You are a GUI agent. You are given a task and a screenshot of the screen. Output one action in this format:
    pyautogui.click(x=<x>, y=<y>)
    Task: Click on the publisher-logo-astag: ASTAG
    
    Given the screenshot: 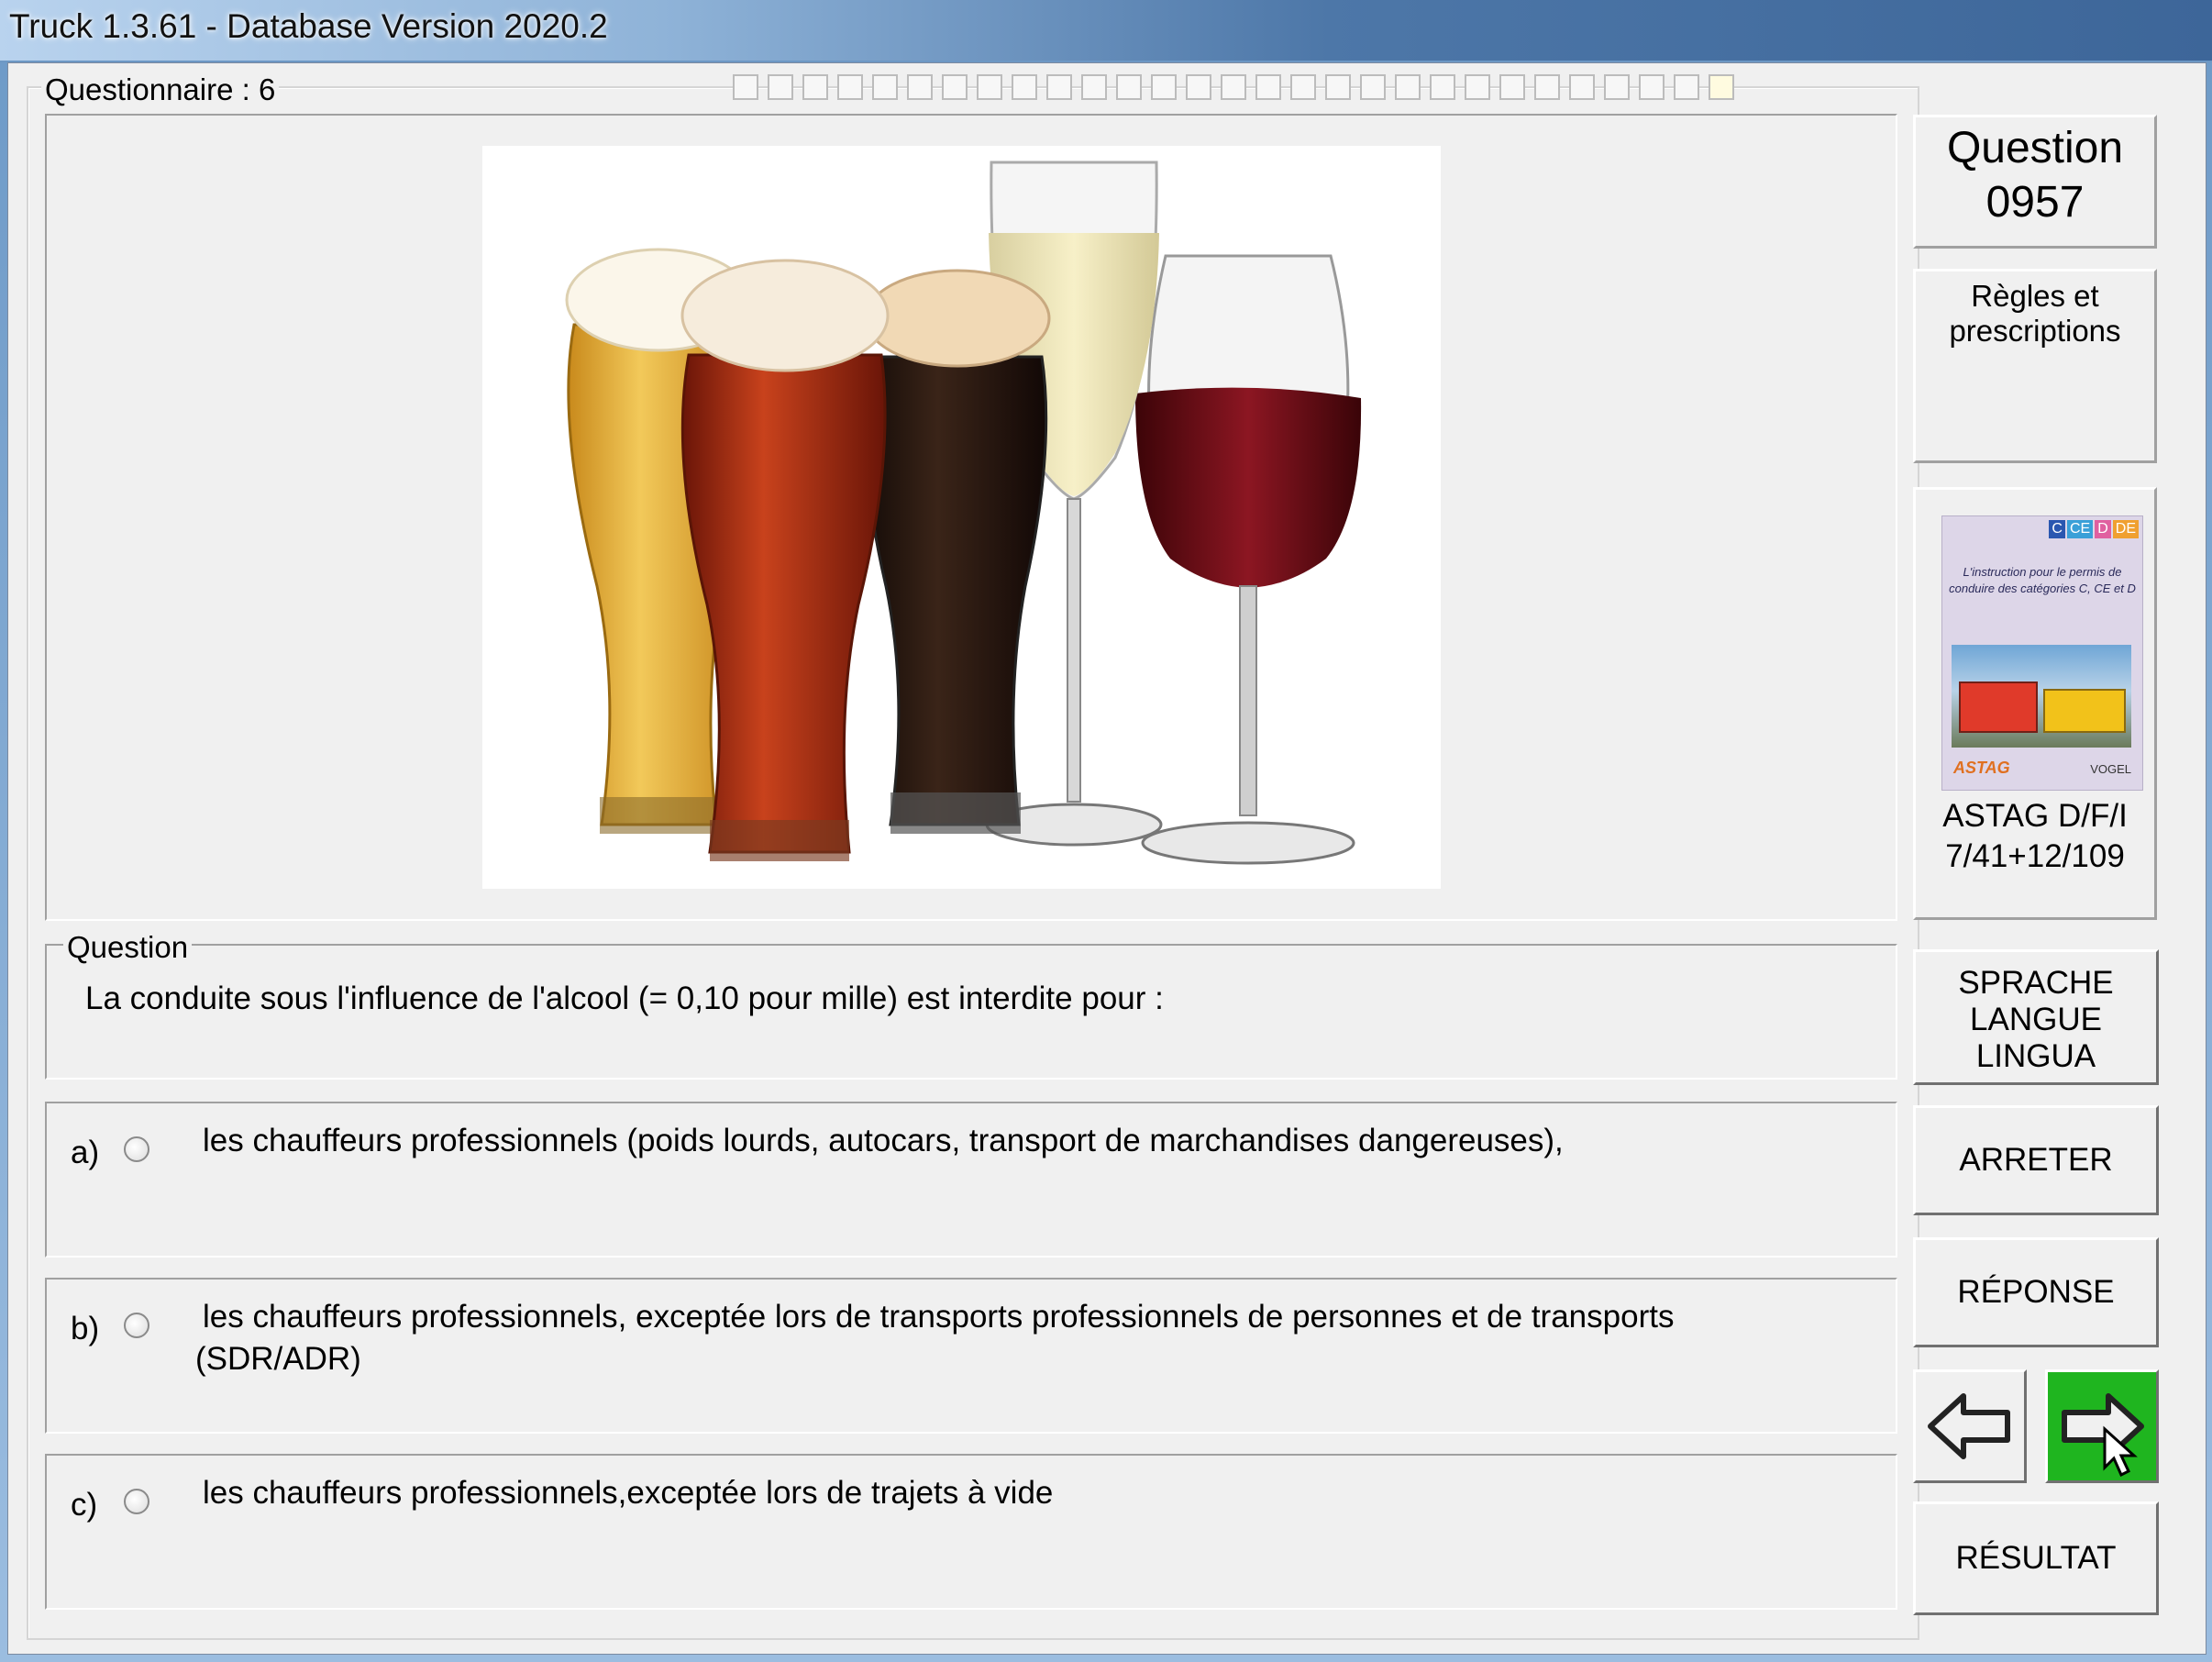 What is the action you would take?
    pyautogui.click(x=1982, y=768)
    